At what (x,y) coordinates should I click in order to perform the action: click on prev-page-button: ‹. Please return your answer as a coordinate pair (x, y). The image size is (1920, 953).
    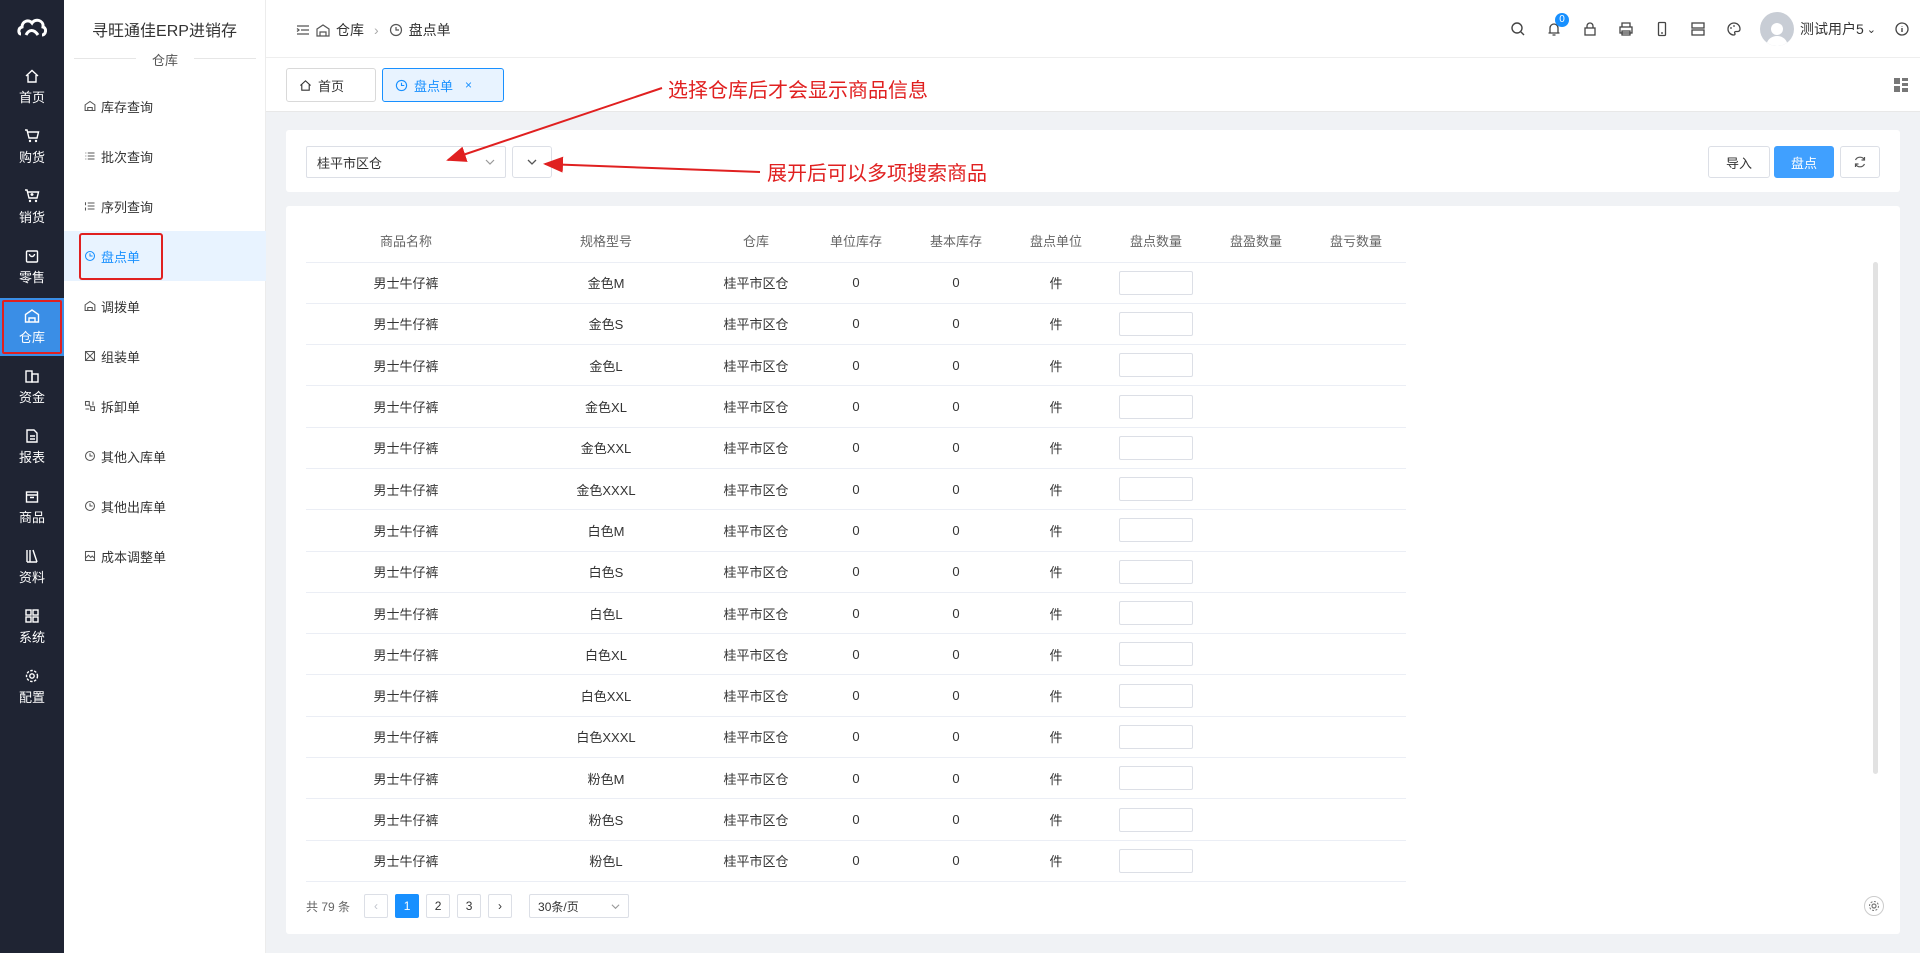
    Looking at the image, I should click on (376, 906).